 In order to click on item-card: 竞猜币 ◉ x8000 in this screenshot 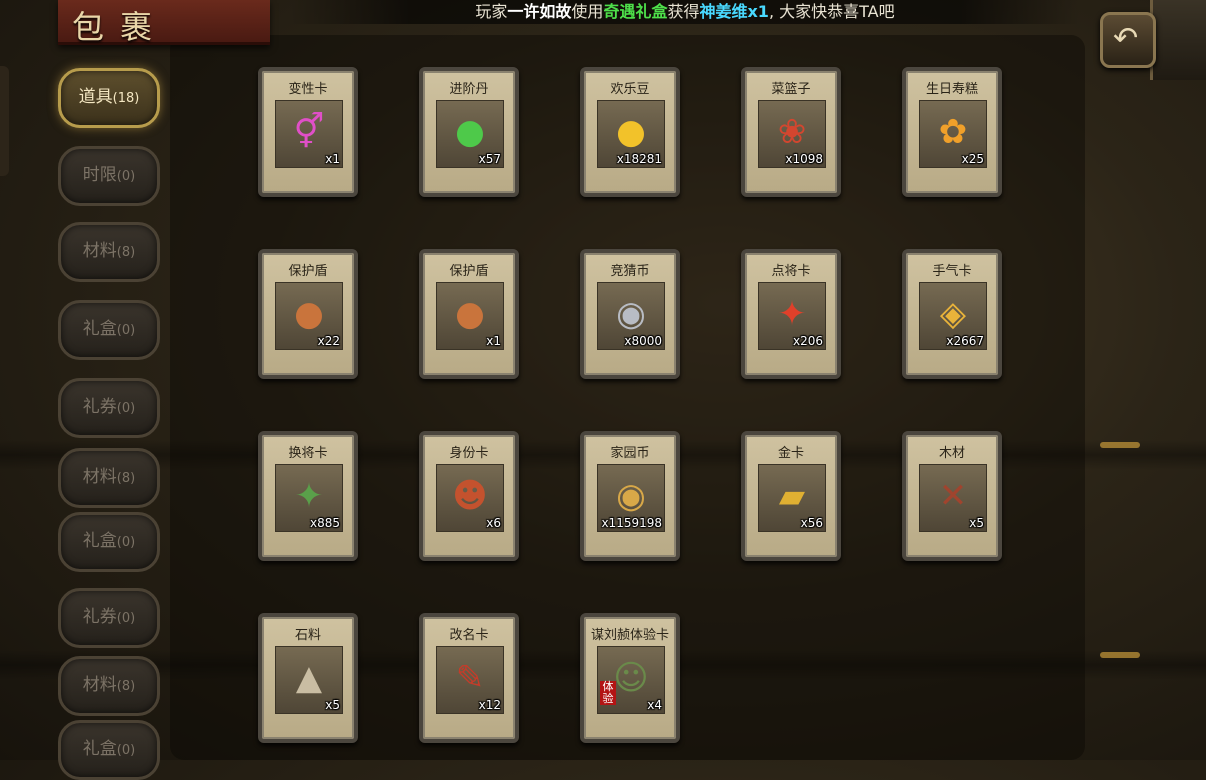, I will do `click(630, 314)`.